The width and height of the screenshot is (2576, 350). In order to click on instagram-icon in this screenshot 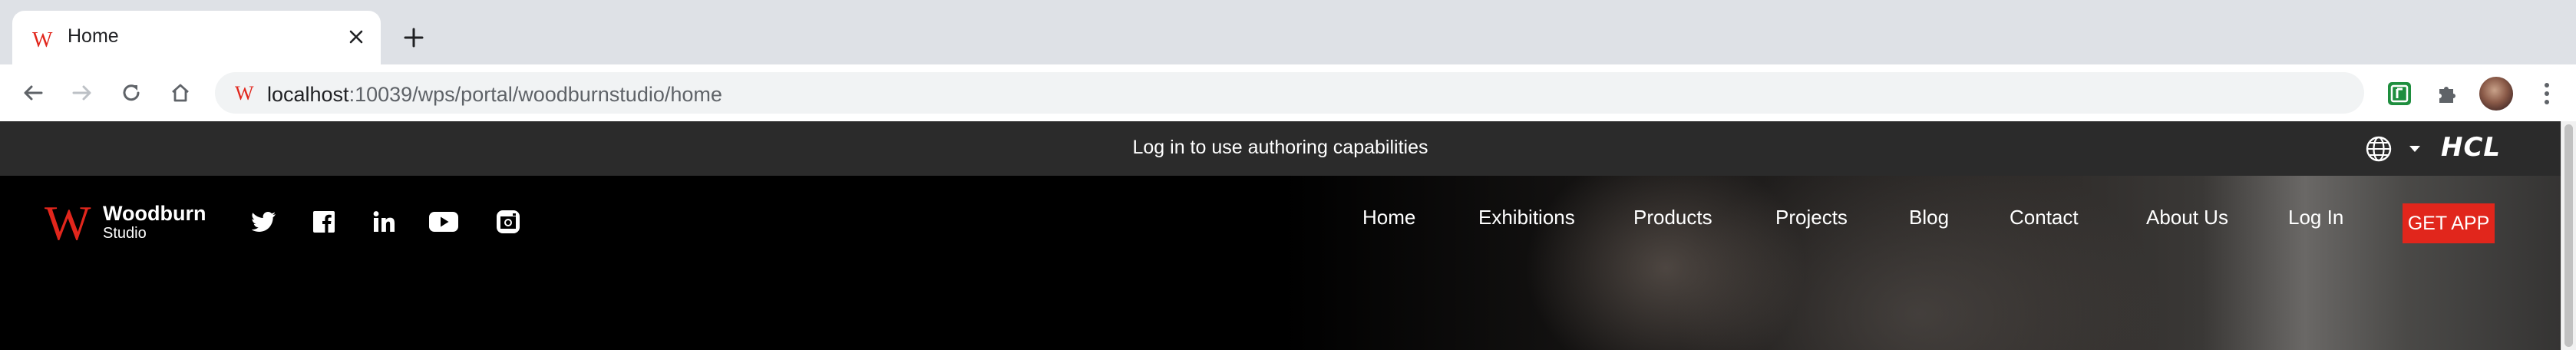, I will do `click(508, 222)`.